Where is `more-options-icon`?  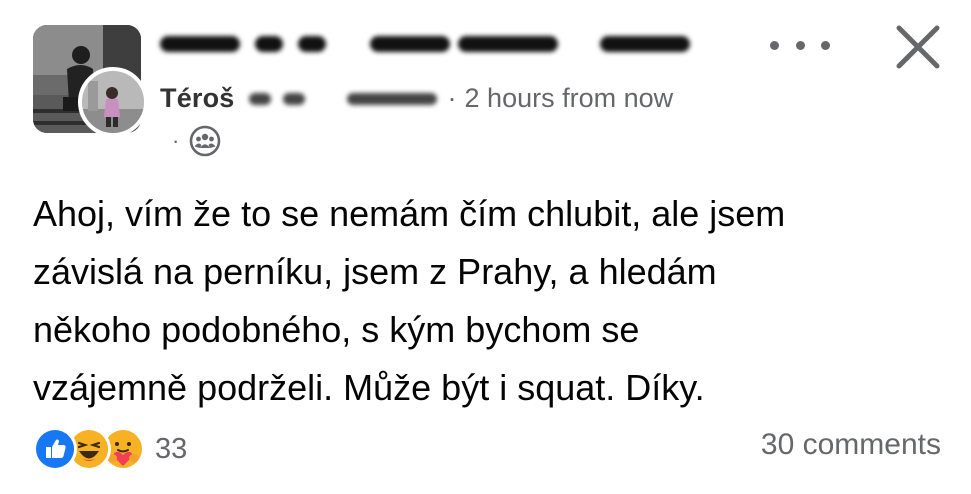 more-options-icon is located at coordinates (800, 45).